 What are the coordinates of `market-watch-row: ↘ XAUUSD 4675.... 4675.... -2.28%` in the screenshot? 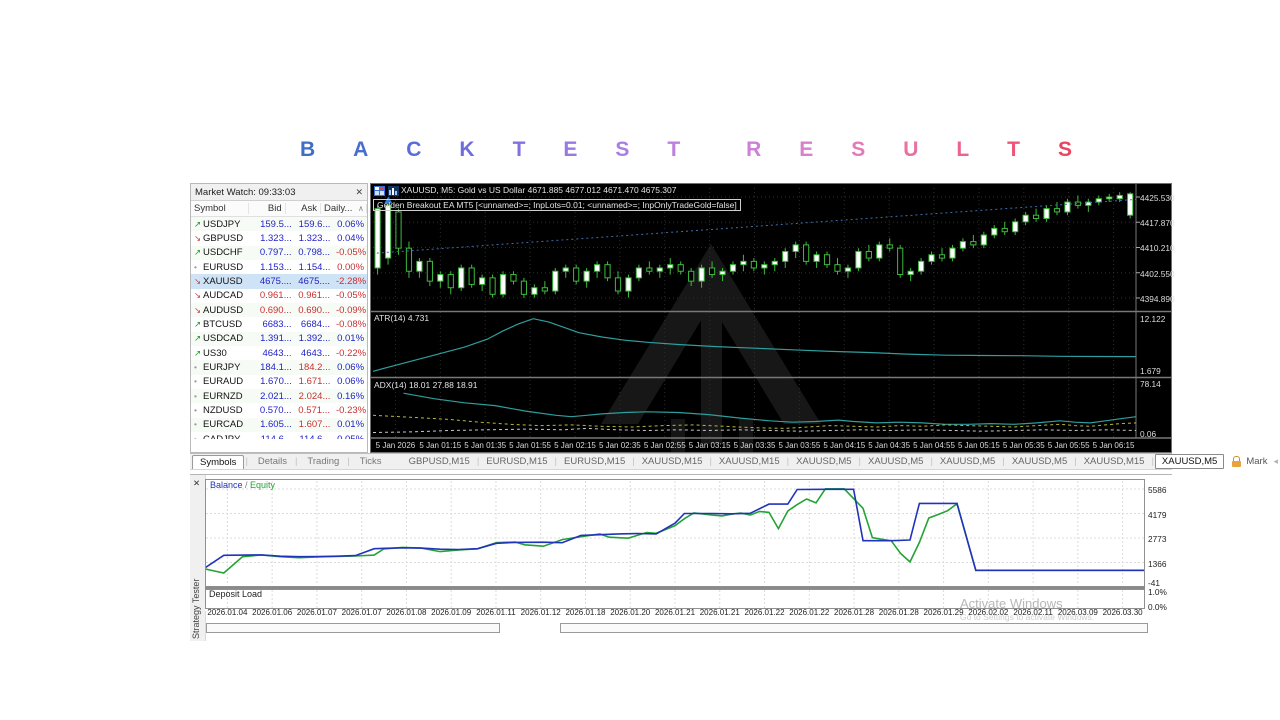 It's located at (279, 281).